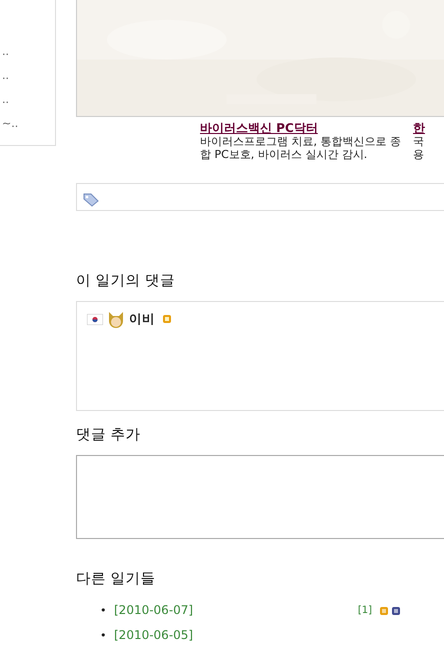 This screenshot has width=444, height=653. I want to click on ad-title-link: 바이러스백신 PC닥터, so click(300, 128).